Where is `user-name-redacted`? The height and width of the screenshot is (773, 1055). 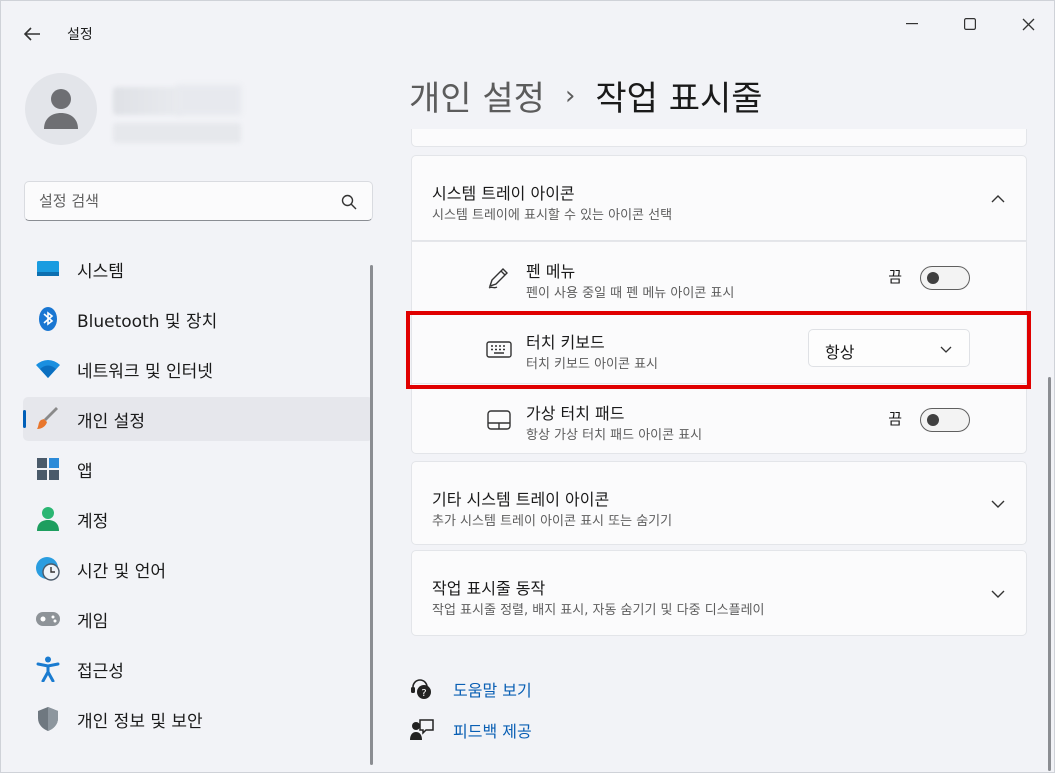 user-name-redacted is located at coordinates (148, 101).